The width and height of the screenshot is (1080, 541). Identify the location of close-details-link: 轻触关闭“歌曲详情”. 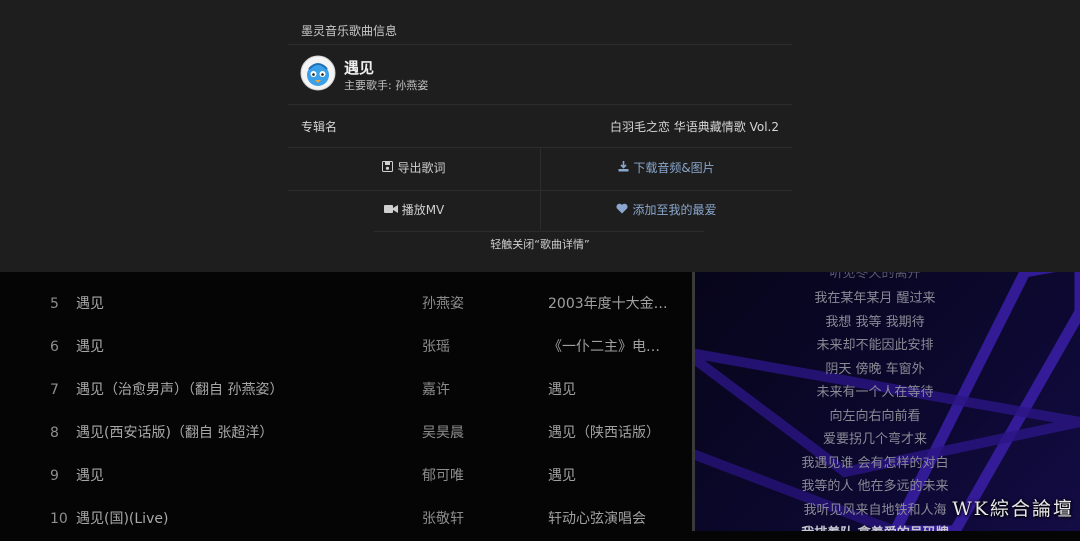
(540, 244).